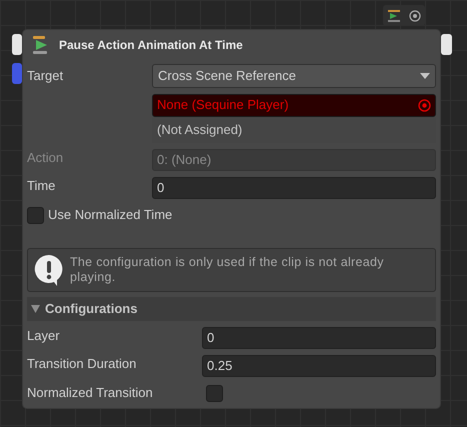  What do you see at coordinates (319, 366) in the screenshot?
I see `text-field: 0.25` at bounding box center [319, 366].